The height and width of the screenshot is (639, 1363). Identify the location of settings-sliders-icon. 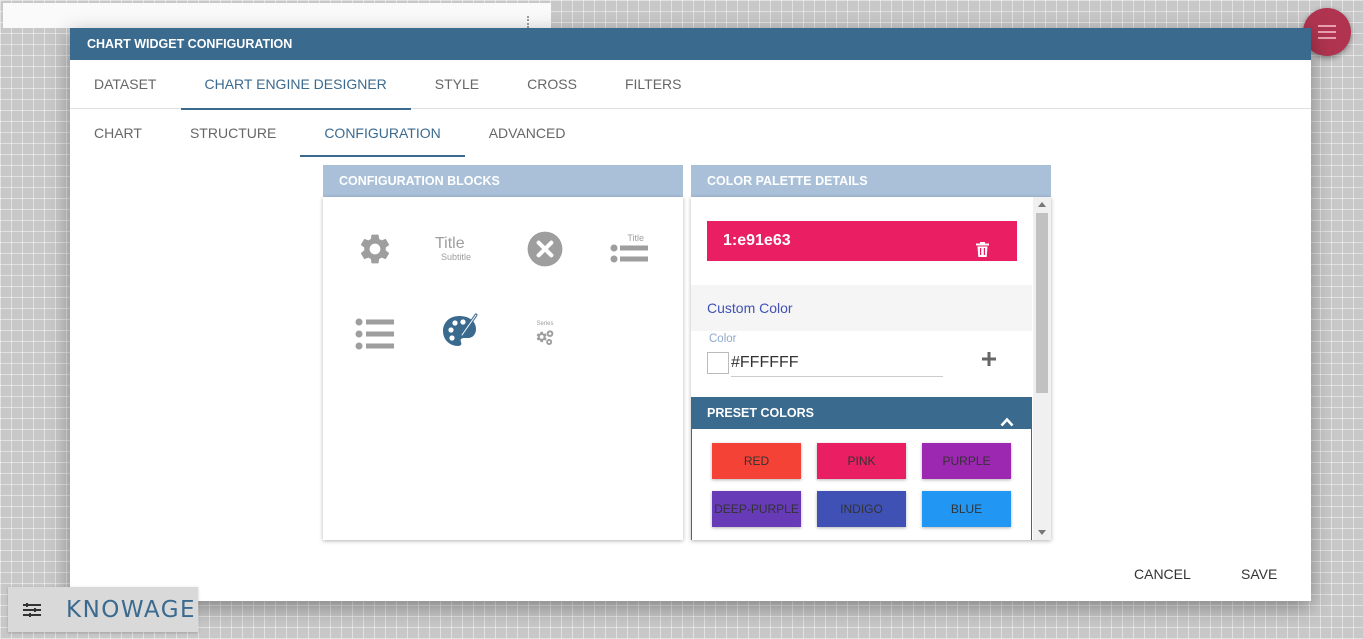
(32, 609).